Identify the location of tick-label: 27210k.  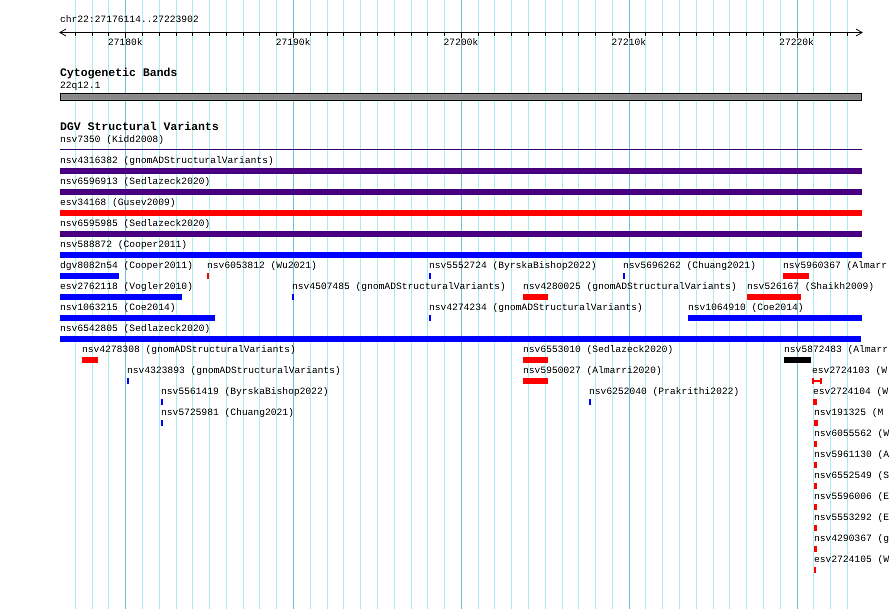
(628, 42).